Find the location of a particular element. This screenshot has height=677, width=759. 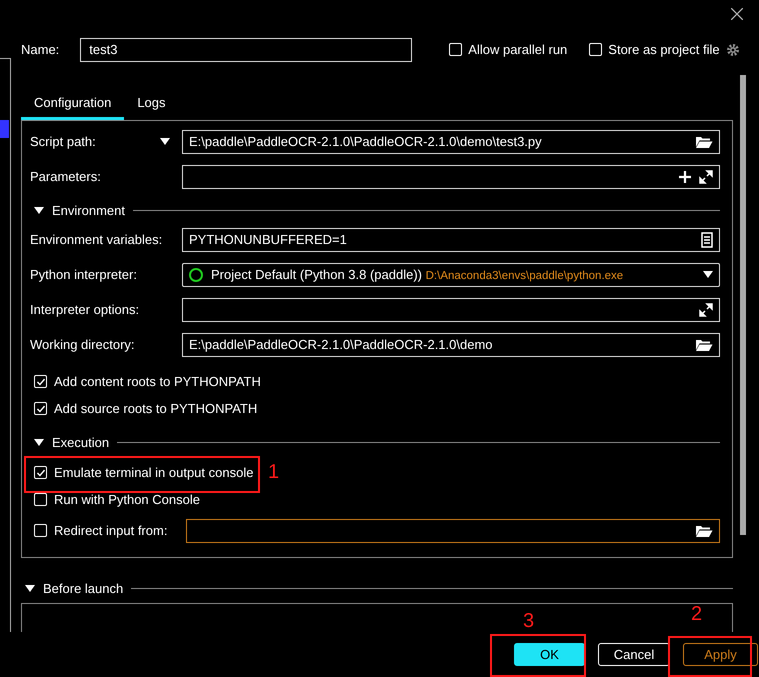

field-label: Python interpreter: is located at coordinates (83, 274).